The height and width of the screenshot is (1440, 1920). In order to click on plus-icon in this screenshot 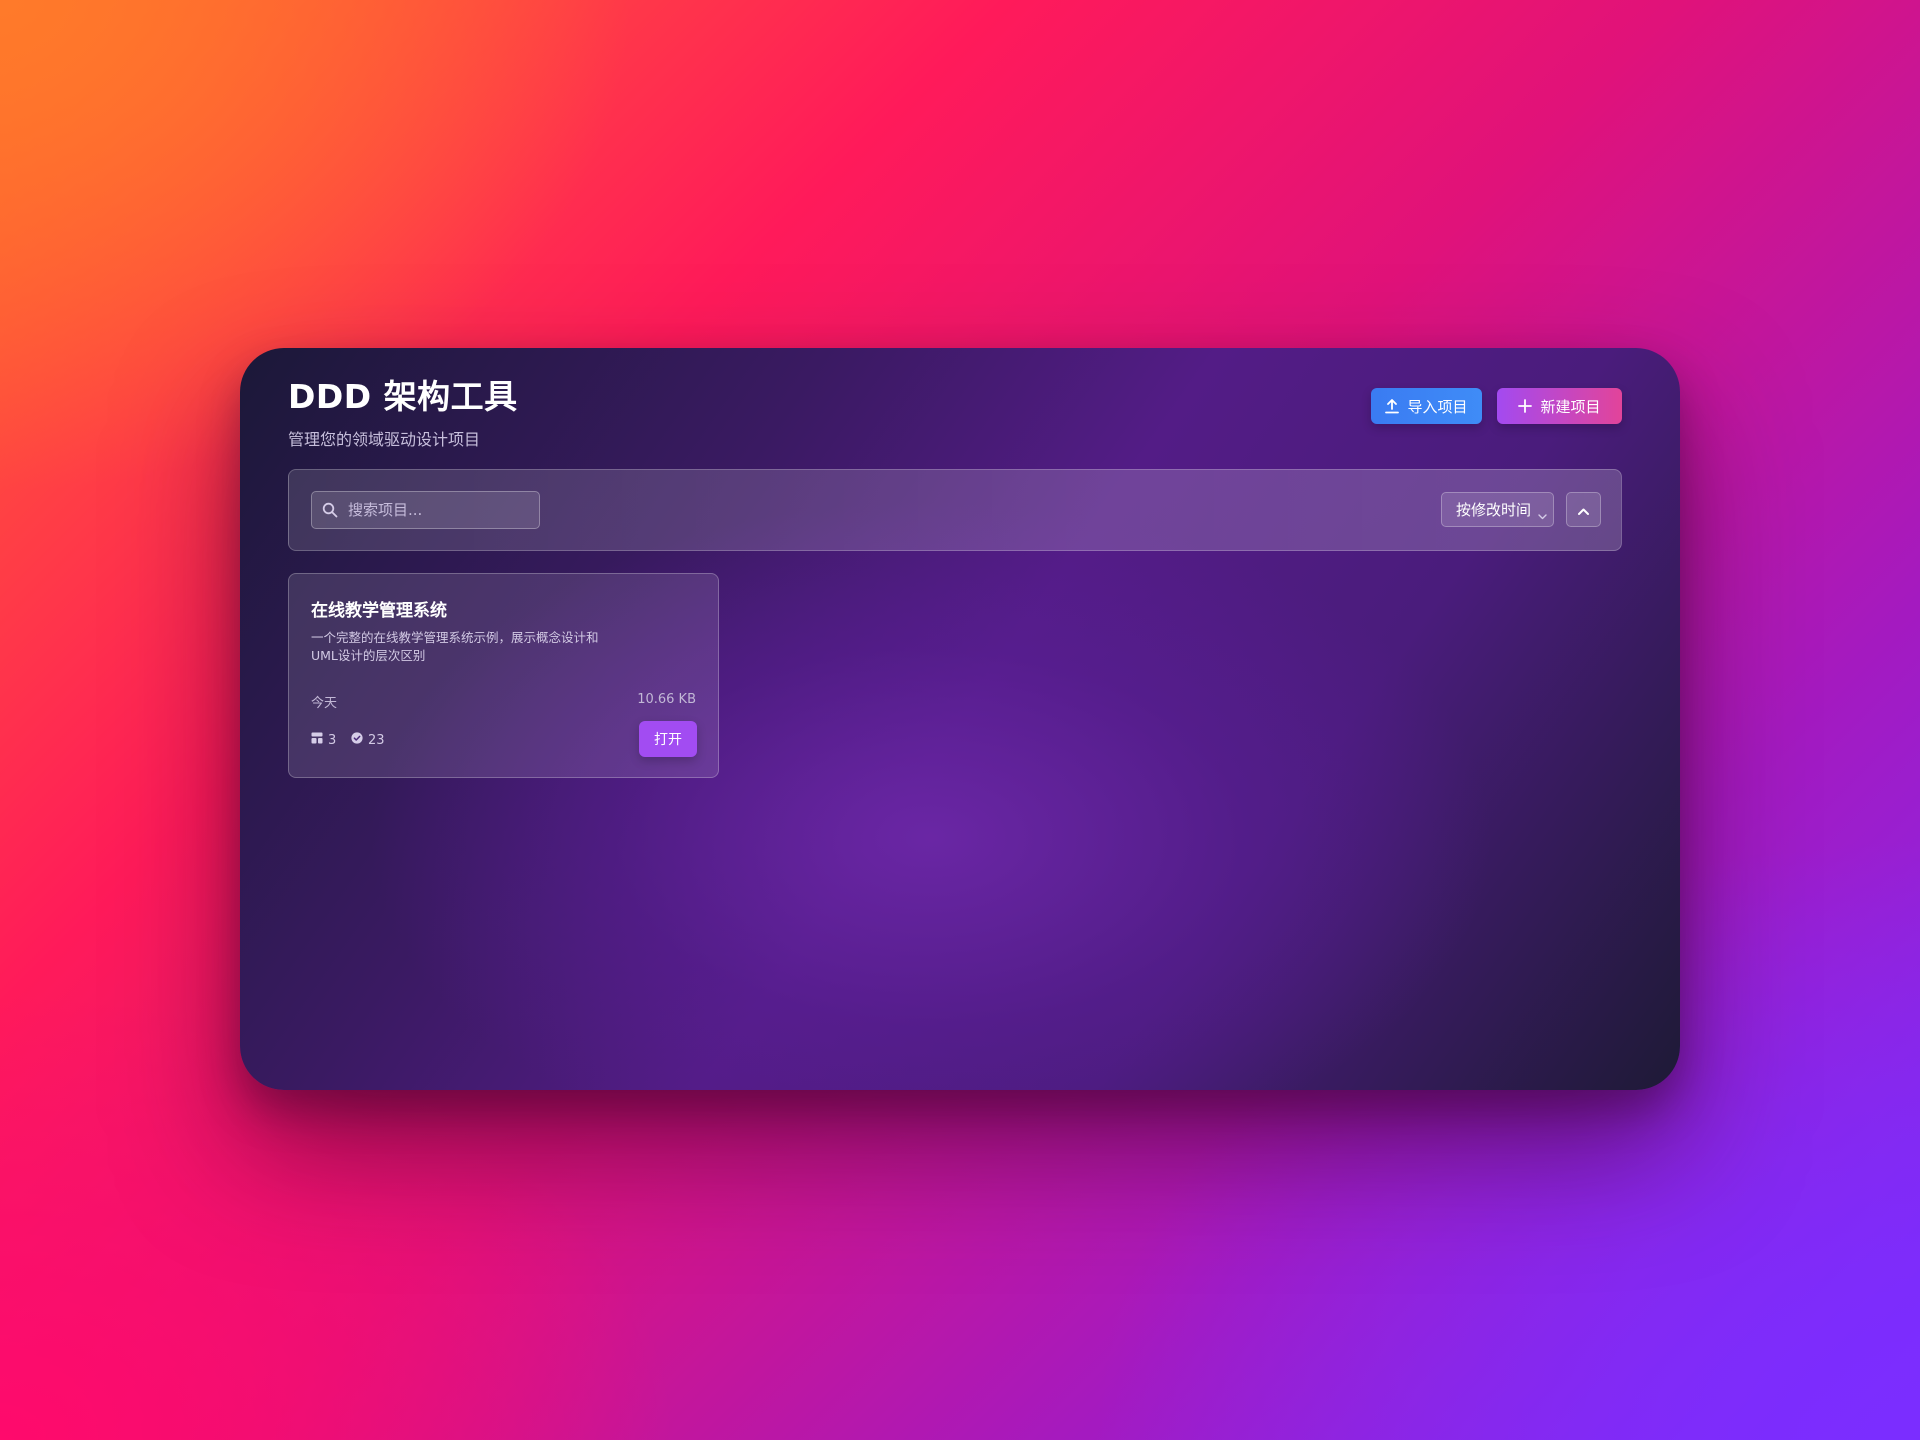, I will do `click(1525, 406)`.